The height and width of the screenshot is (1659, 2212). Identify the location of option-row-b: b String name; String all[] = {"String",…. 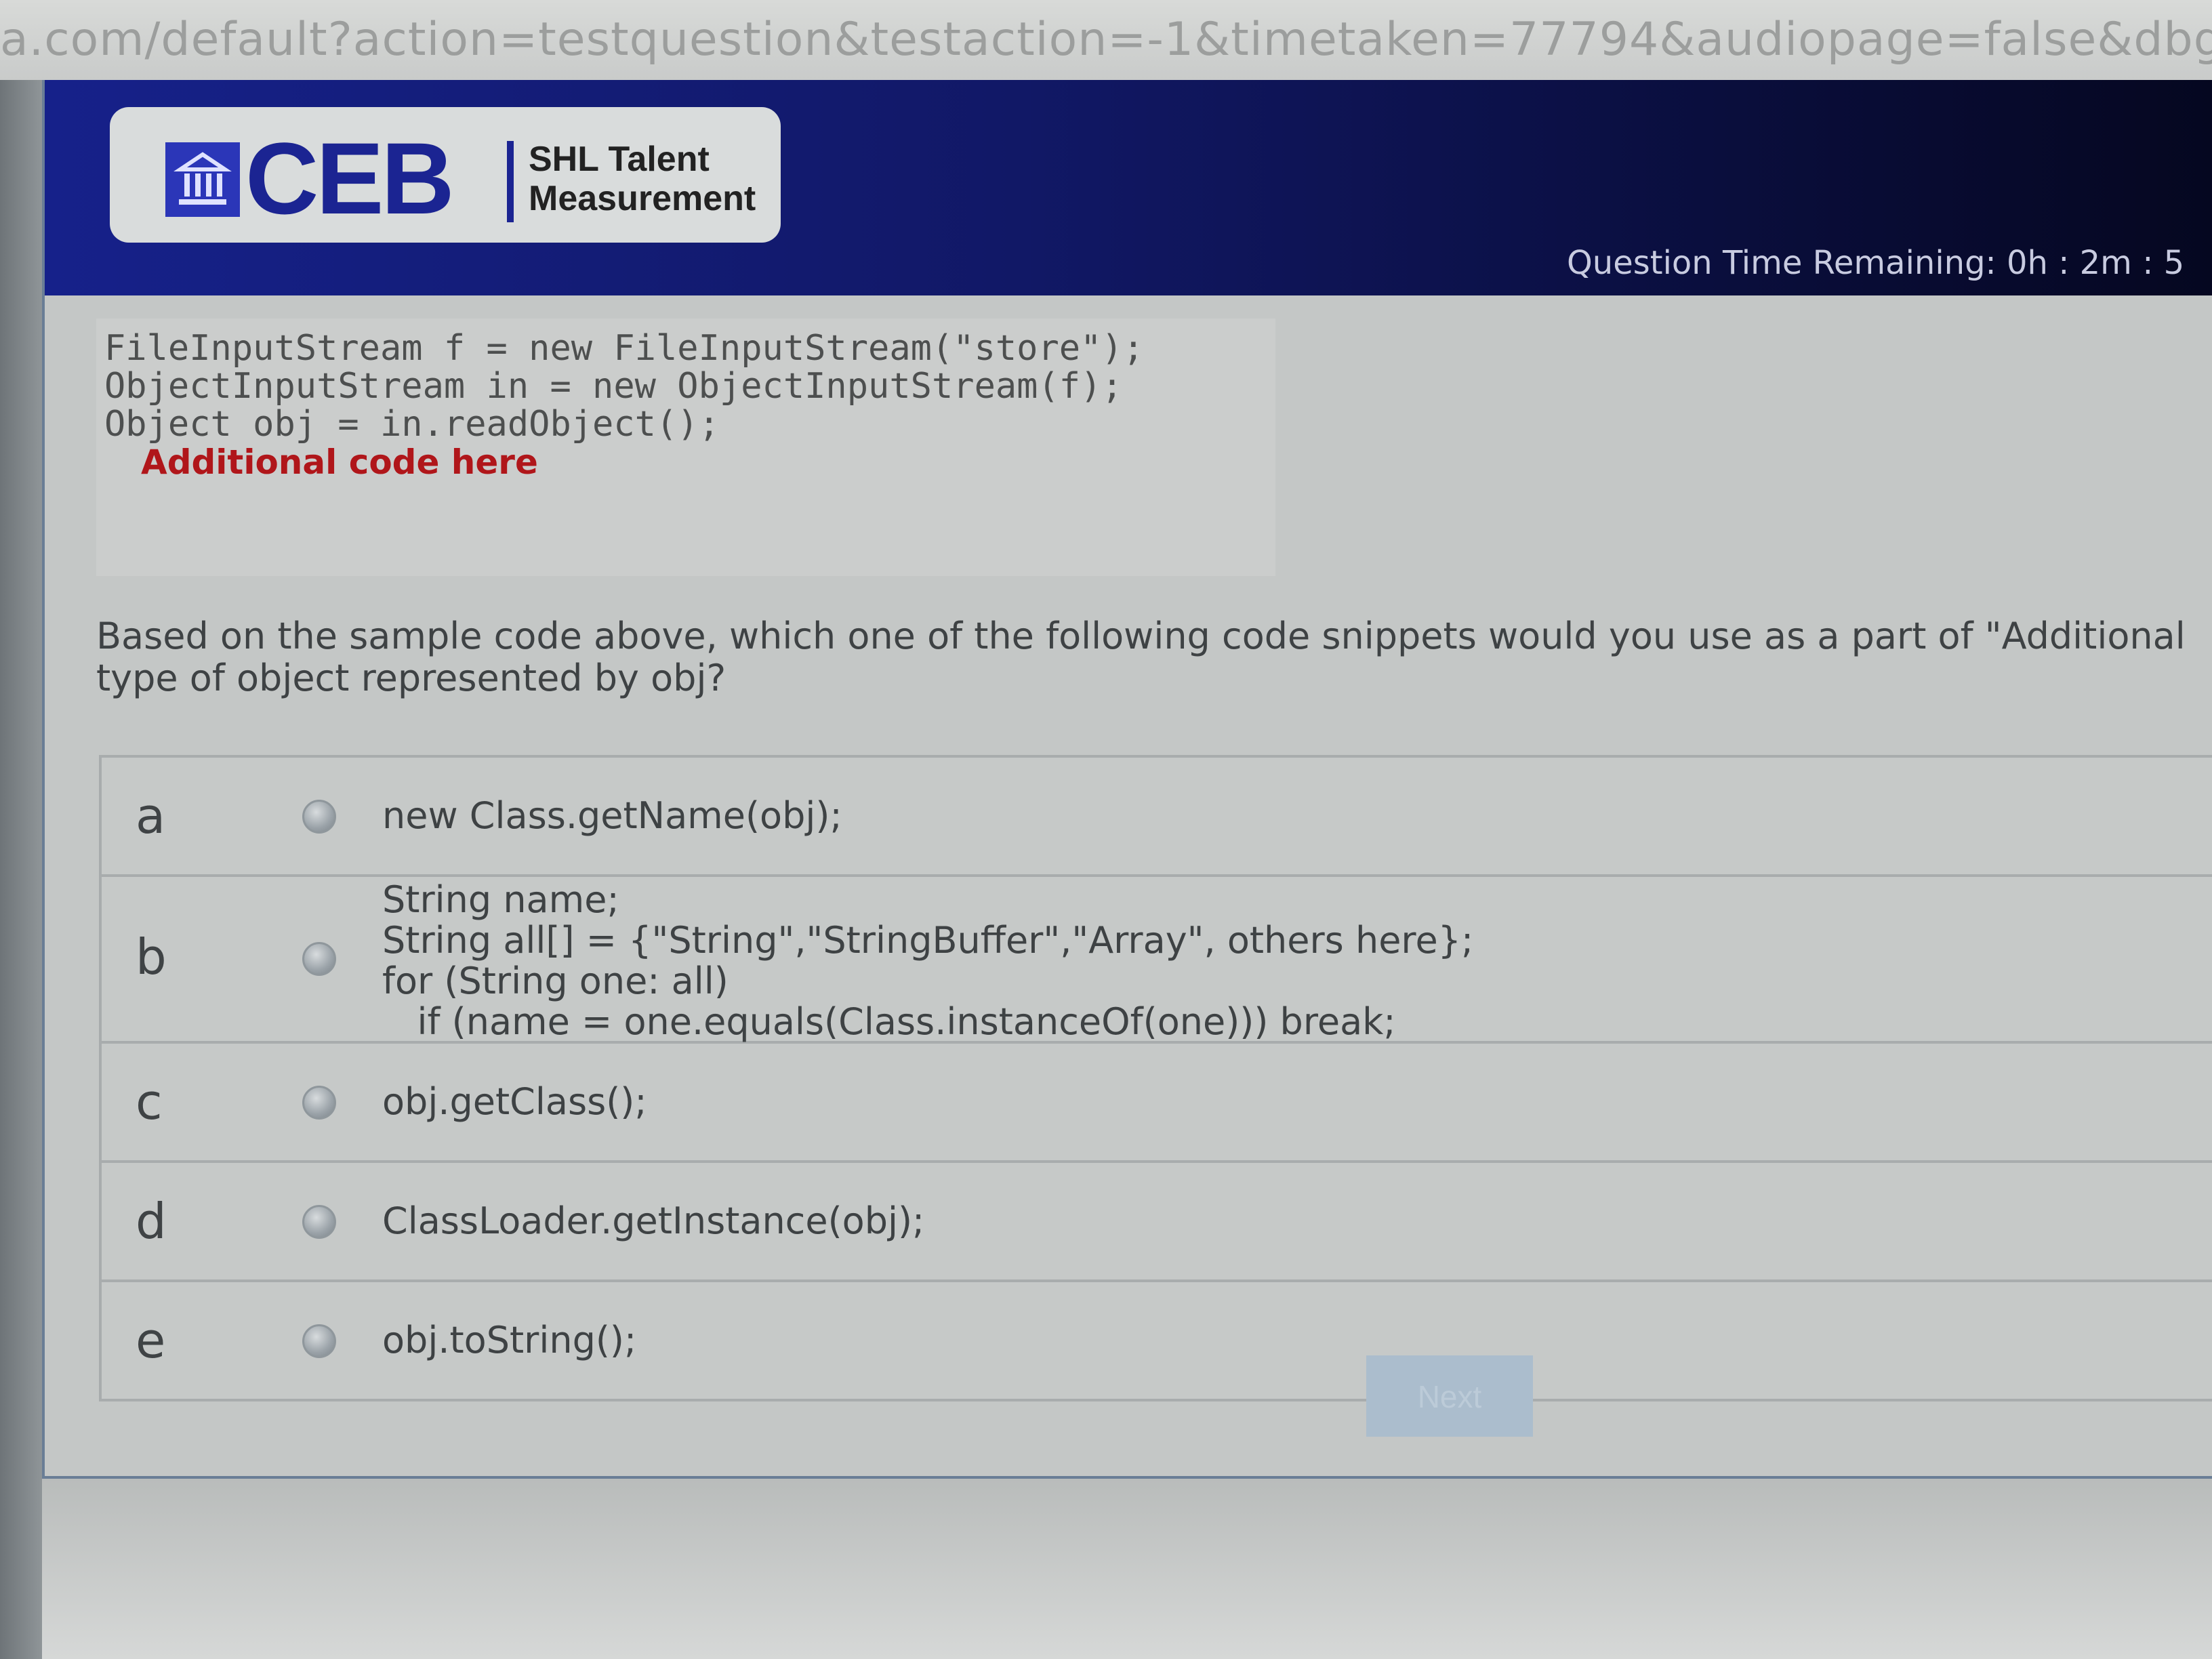
(1155, 960).